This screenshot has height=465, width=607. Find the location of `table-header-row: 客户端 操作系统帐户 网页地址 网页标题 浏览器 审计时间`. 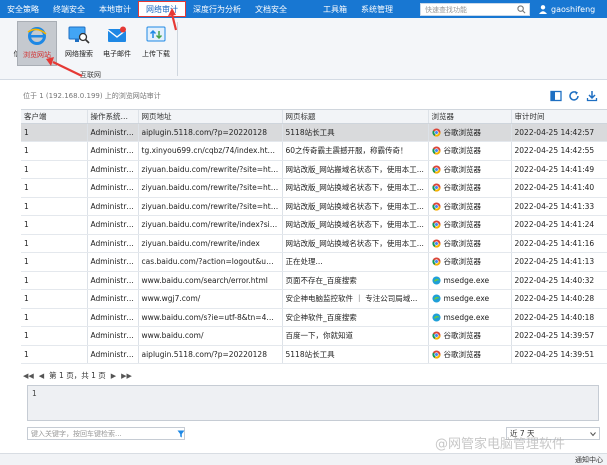

table-header-row: 客户端 操作系统帐户 网页地址 网页标题 浏览器 审计时间 is located at coordinates (314, 117).